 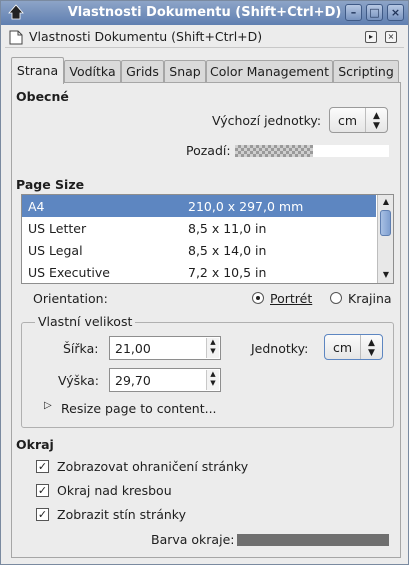 What do you see at coordinates (85, 321) in the screenshot?
I see `custom-size-heading: Vlastní velikost` at bounding box center [85, 321].